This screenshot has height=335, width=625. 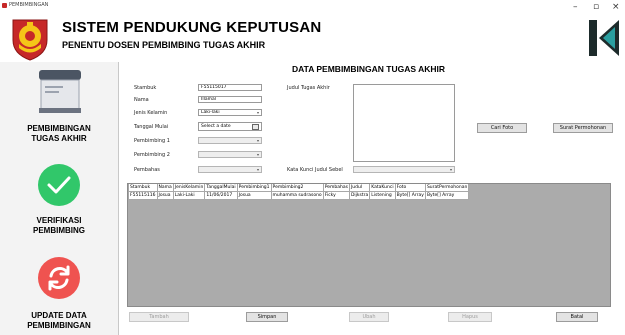 I want to click on column-header: SuratPermohonan, so click(x=447, y=188).